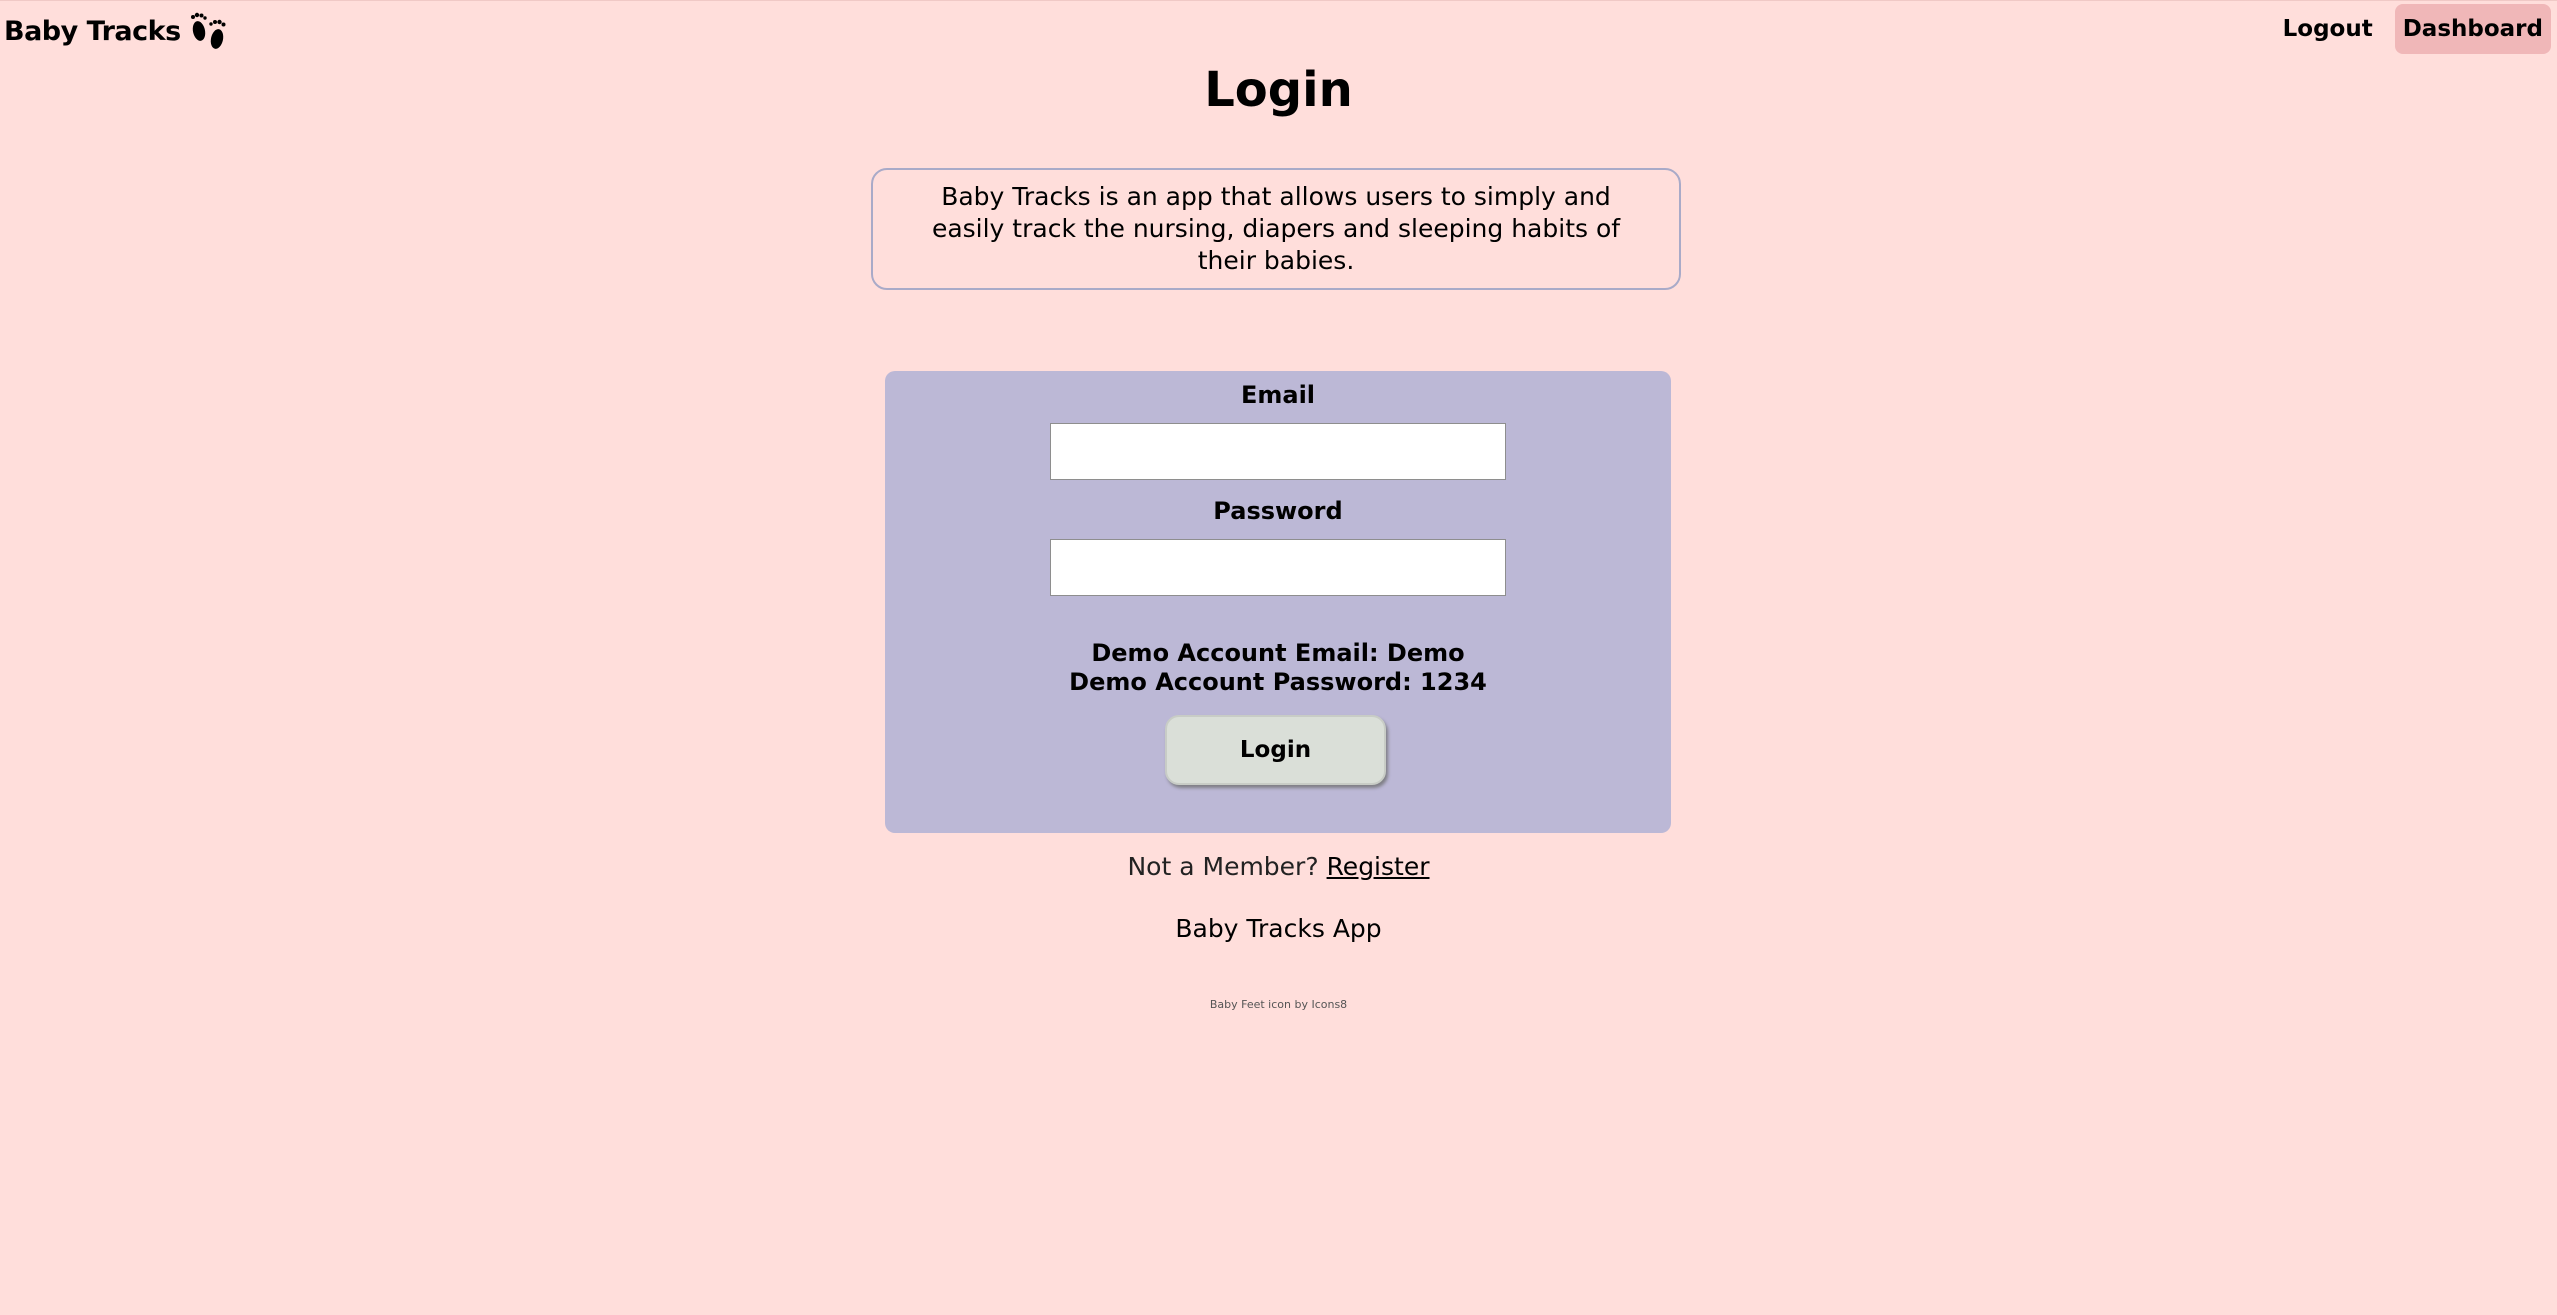  What do you see at coordinates (2472, 29) in the screenshot?
I see `dashboard-link: Dashboard` at bounding box center [2472, 29].